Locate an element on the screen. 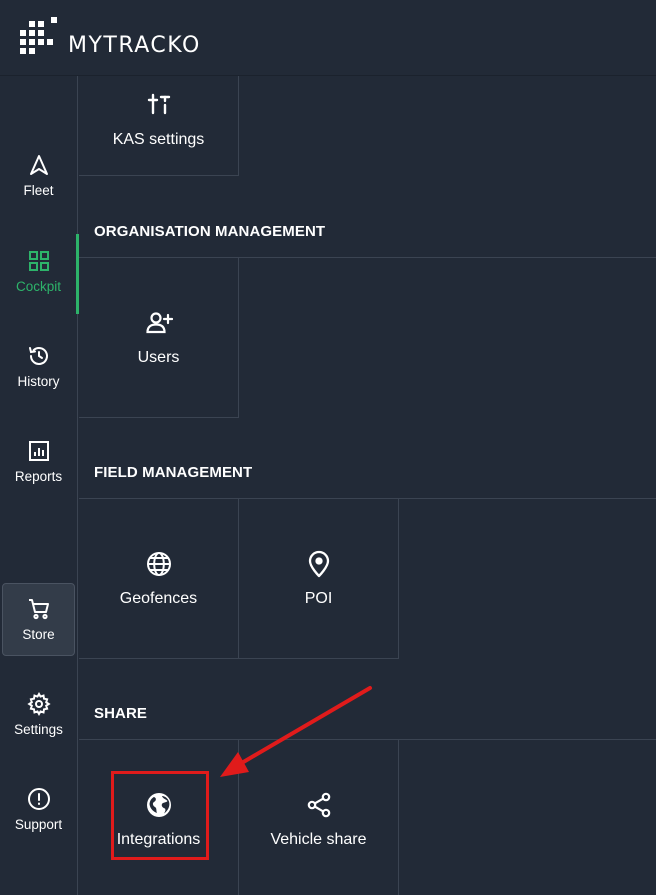 This screenshot has width=656, height=895. navigation-arrow-icon is located at coordinates (38, 164).